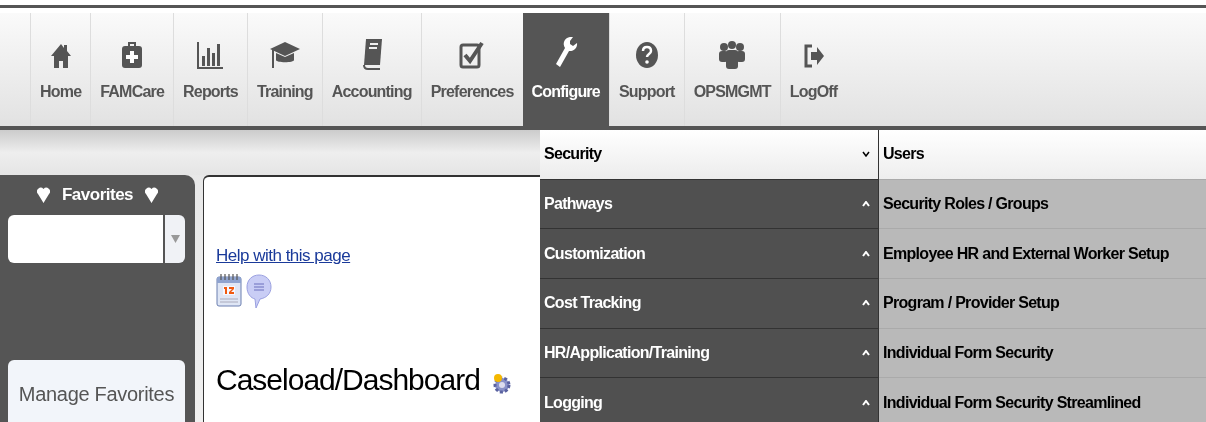 Image resolution: width=1206 pixels, height=422 pixels. Describe the element at coordinates (471, 69) in the screenshot. I see `nav-tab: Preferences` at that location.